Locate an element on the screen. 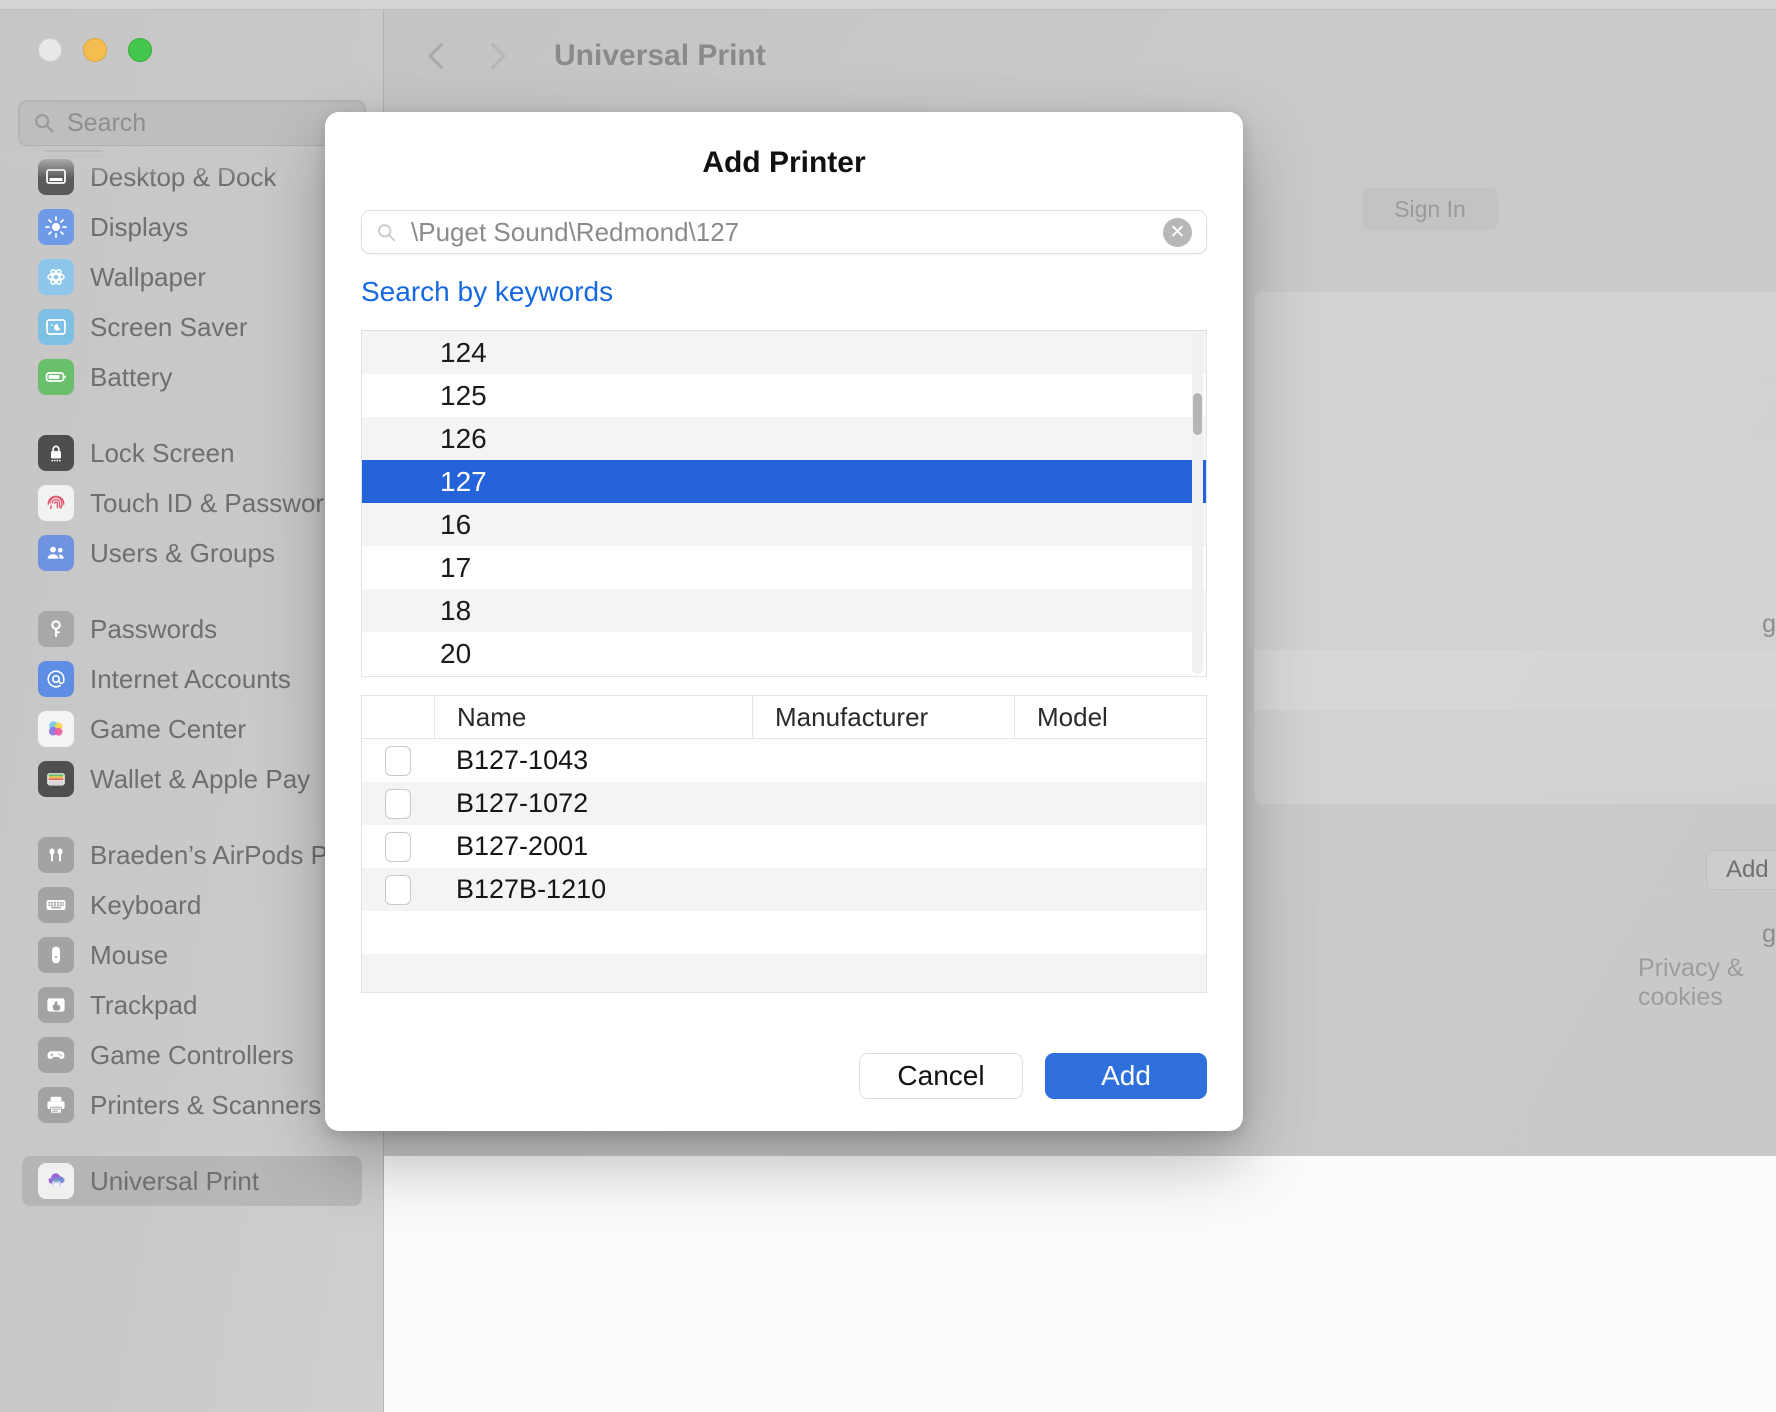 The width and height of the screenshot is (1776, 1412). sidebar-item-label: Wallpaper is located at coordinates (148, 276).